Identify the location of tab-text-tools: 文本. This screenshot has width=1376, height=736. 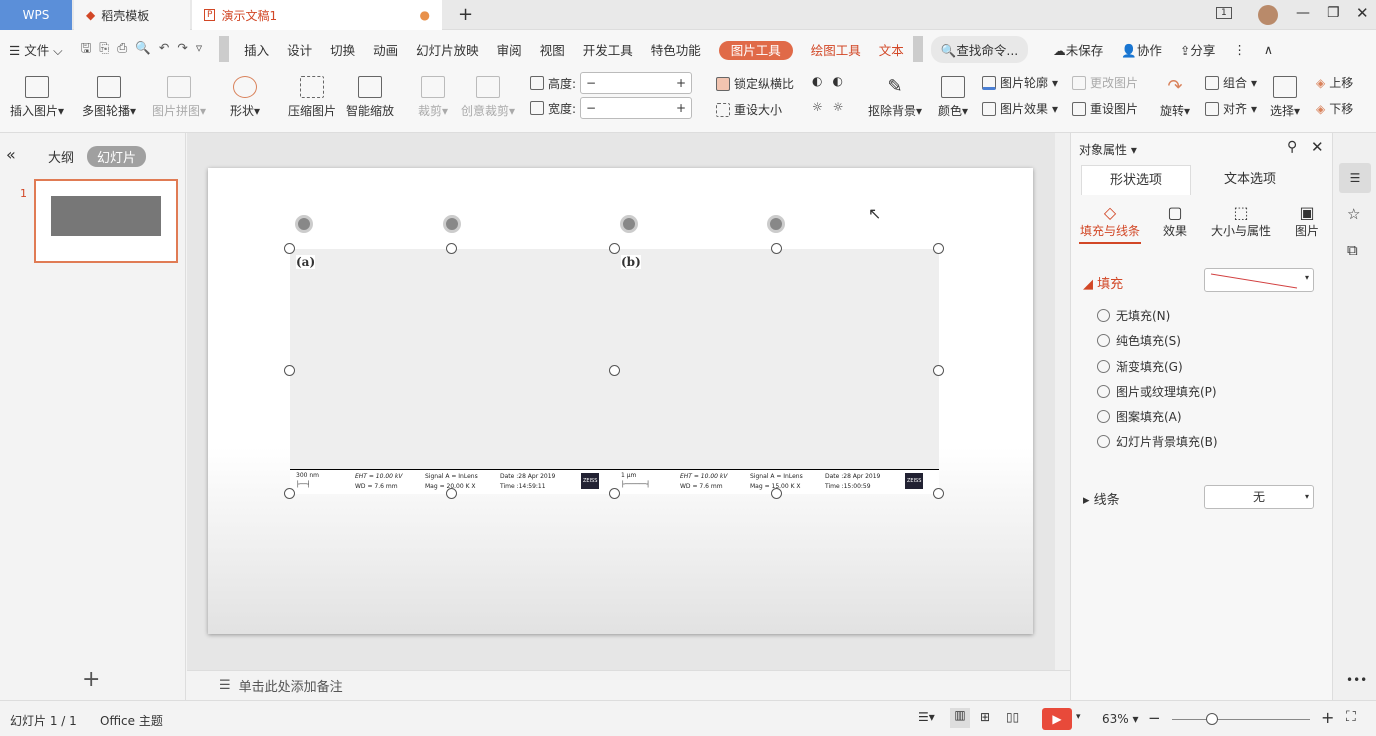
(891, 49).